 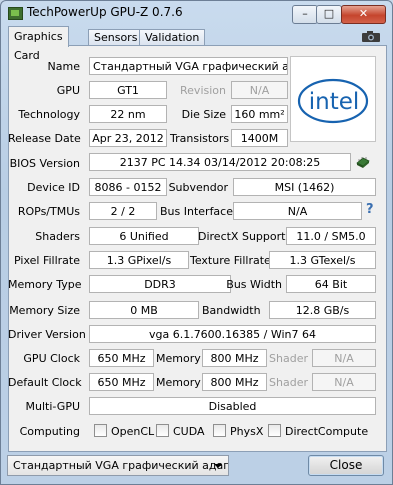 I want to click on opencl-checkbox: OpenCL, so click(x=124, y=432).